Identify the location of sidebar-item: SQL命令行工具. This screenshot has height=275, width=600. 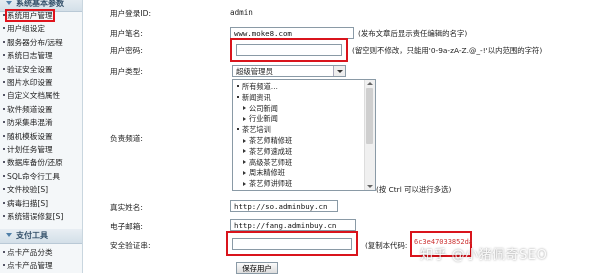
(41, 177).